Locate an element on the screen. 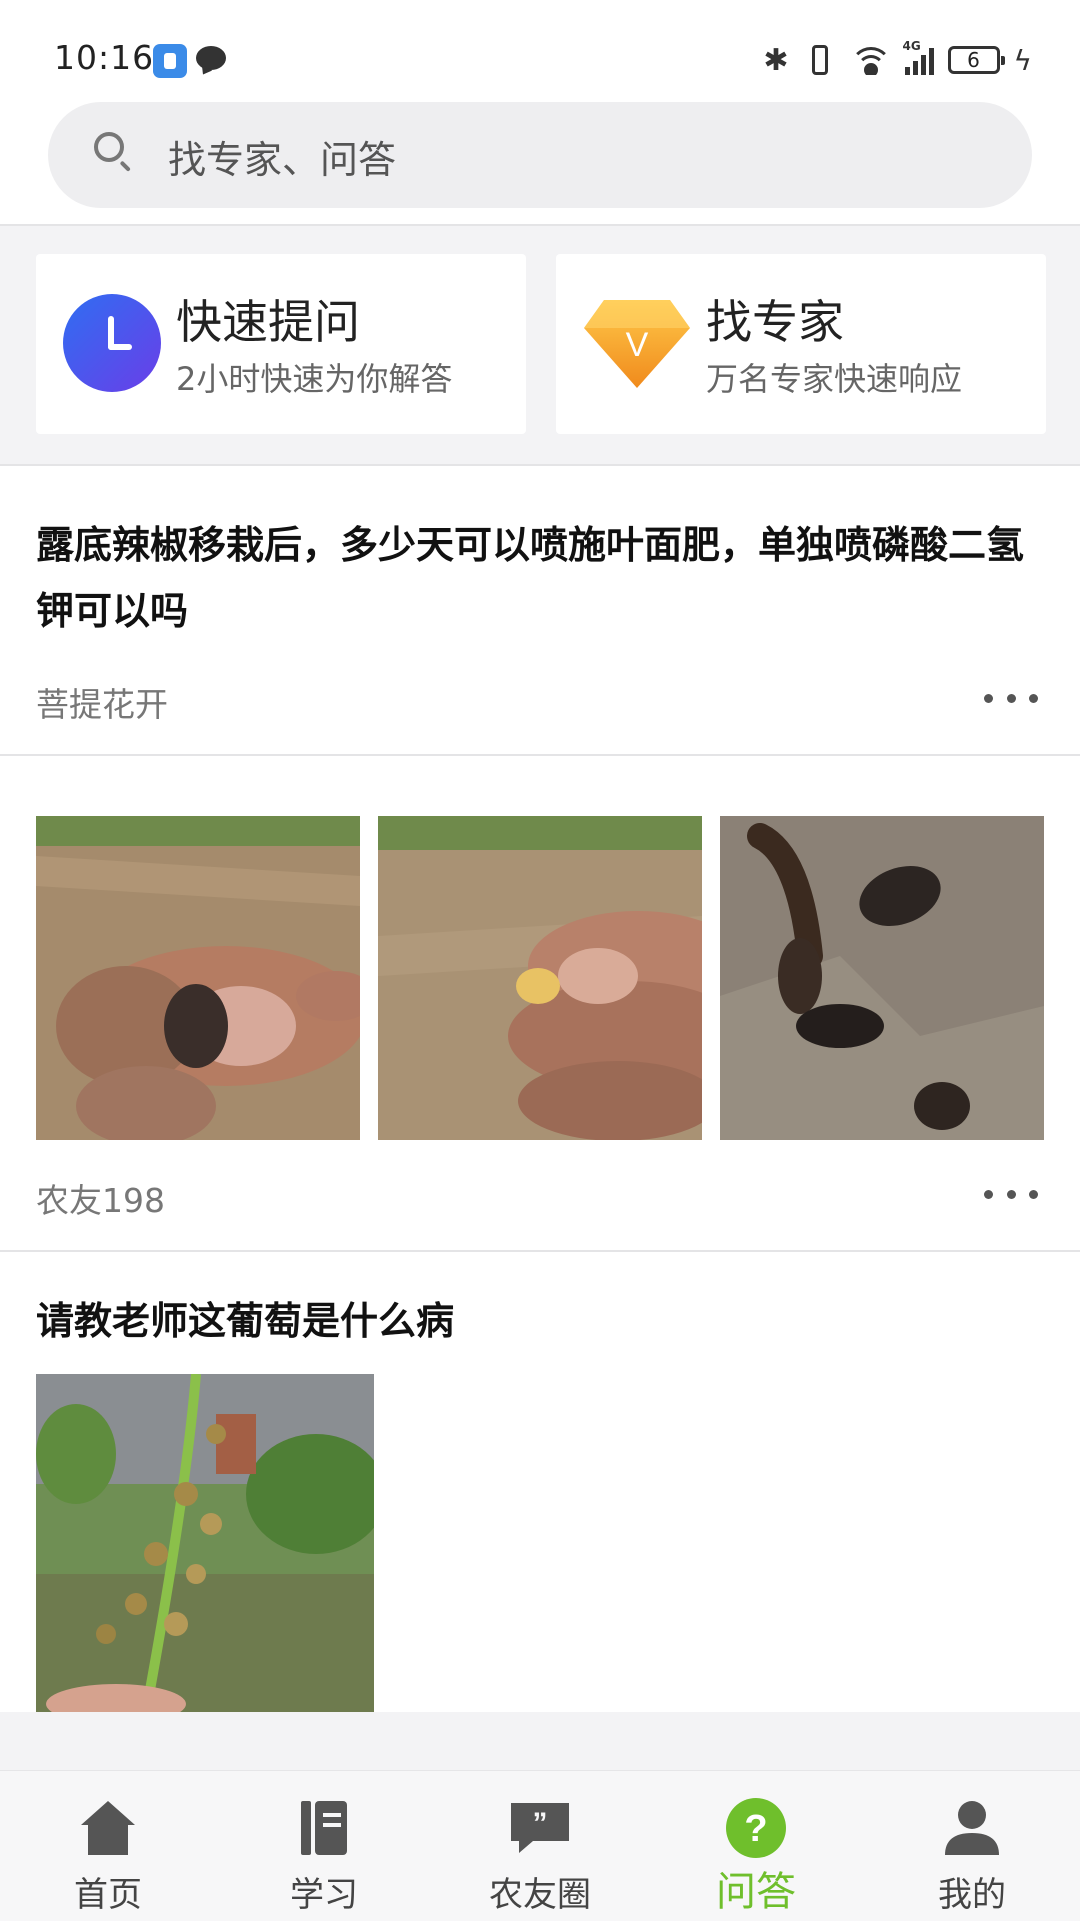  post-image-grape-flowers is located at coordinates (205, 1543).